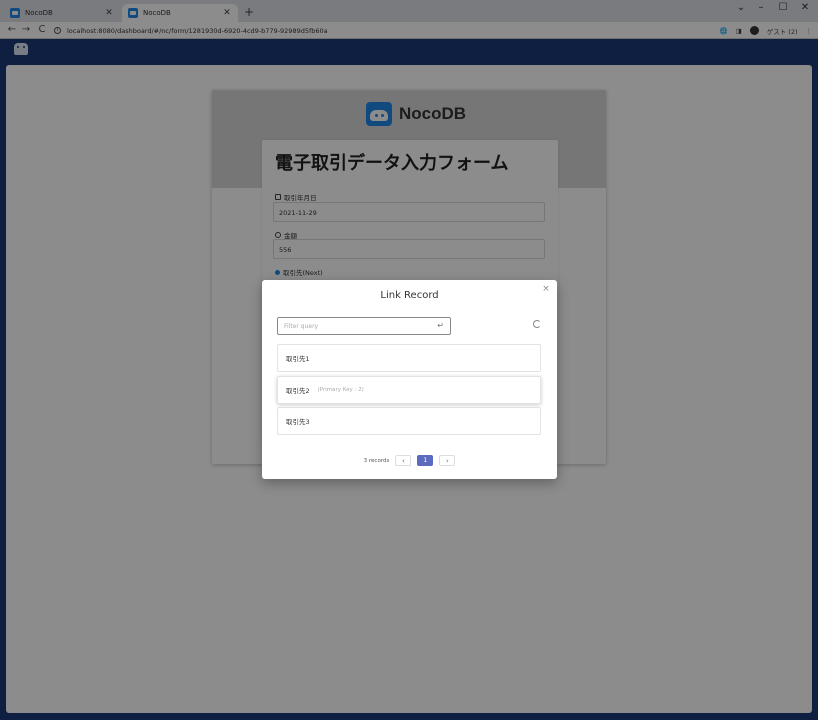 The image size is (818, 720). Describe the element at coordinates (298, 422) in the screenshot. I see `record-label: 取引先3` at that location.